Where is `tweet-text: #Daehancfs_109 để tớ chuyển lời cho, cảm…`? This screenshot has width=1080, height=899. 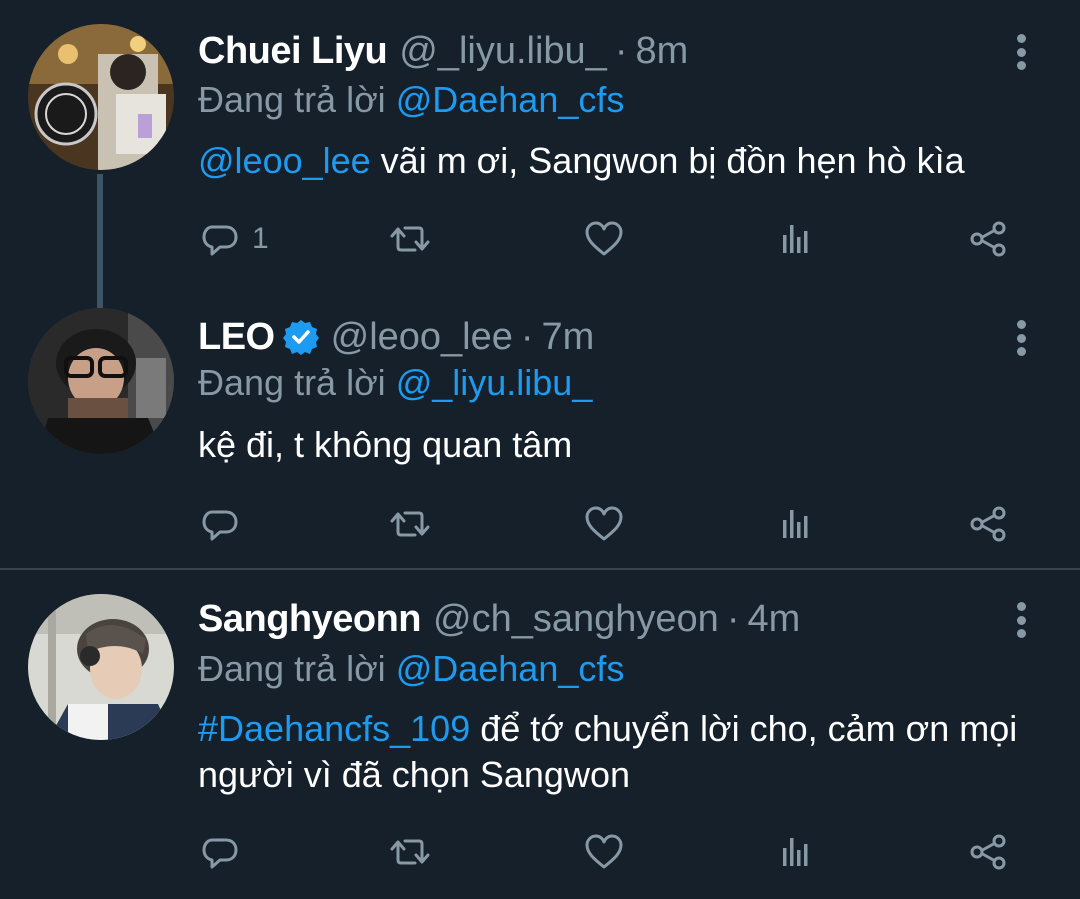
tweet-text: #Daehancfs_109 để tớ chuyển lời cho, cảm… is located at coordinates (618, 752).